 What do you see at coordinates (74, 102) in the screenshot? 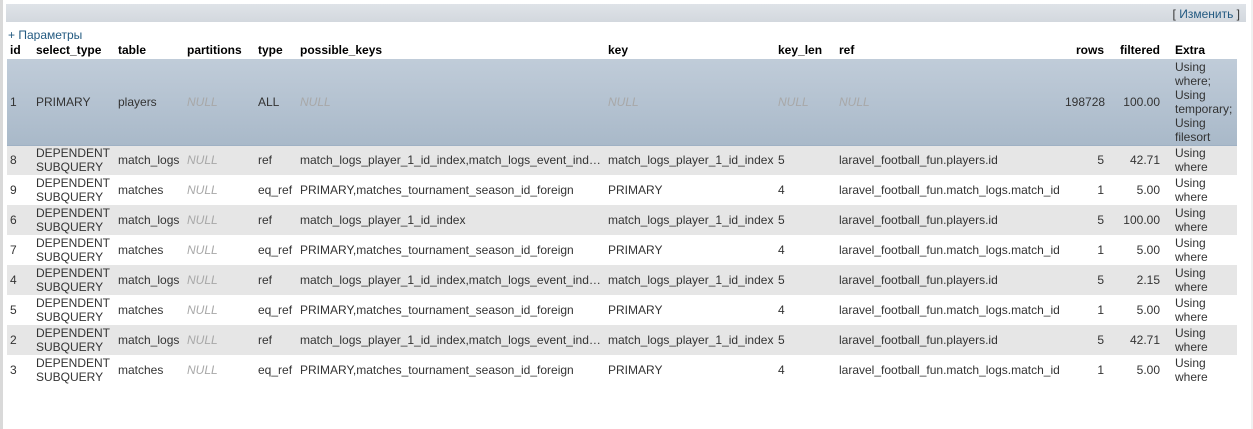
I see `cell-select-type: PRIMARY` at bounding box center [74, 102].